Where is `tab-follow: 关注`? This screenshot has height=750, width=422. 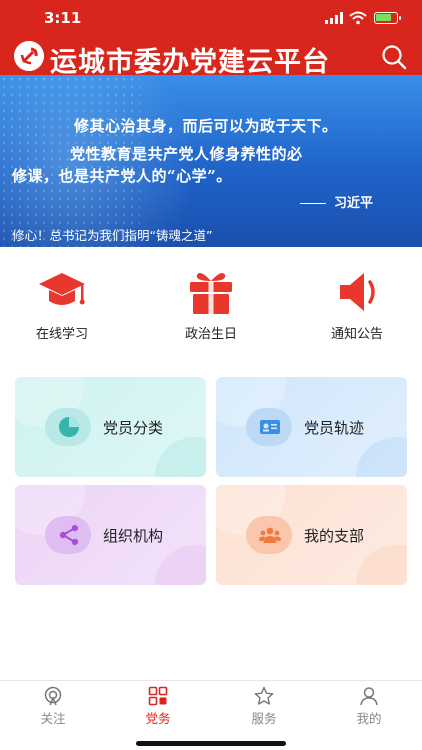 tab-follow: 关注 is located at coordinates (53, 706).